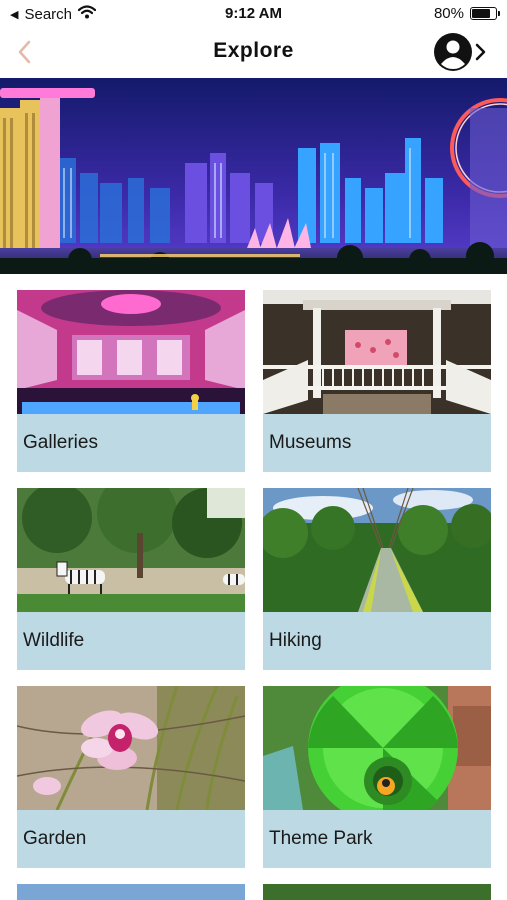 This screenshot has width=507, height=900. What do you see at coordinates (131, 748) in the screenshot?
I see `garden-image` at bounding box center [131, 748].